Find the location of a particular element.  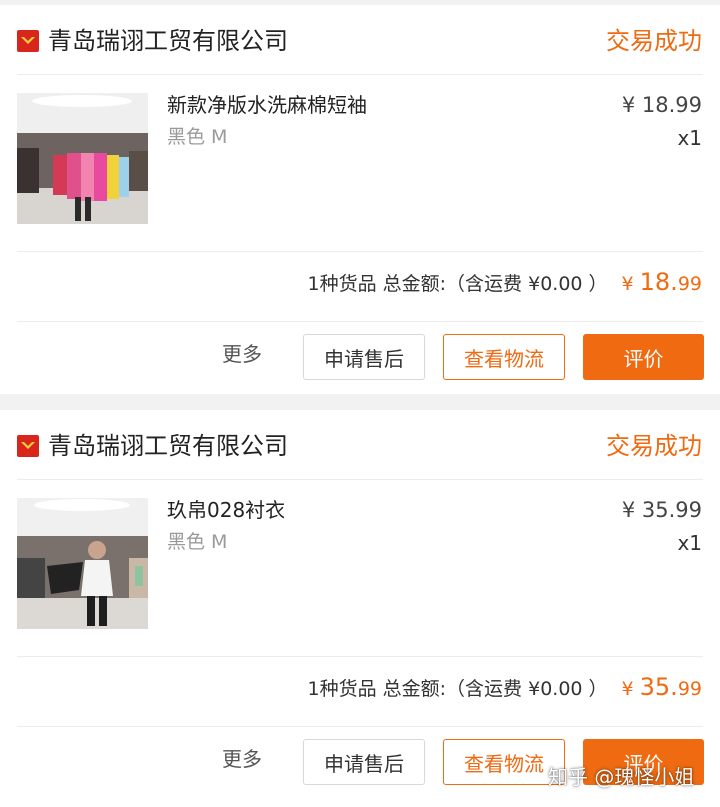

review-button: 评价 is located at coordinates (643, 357).